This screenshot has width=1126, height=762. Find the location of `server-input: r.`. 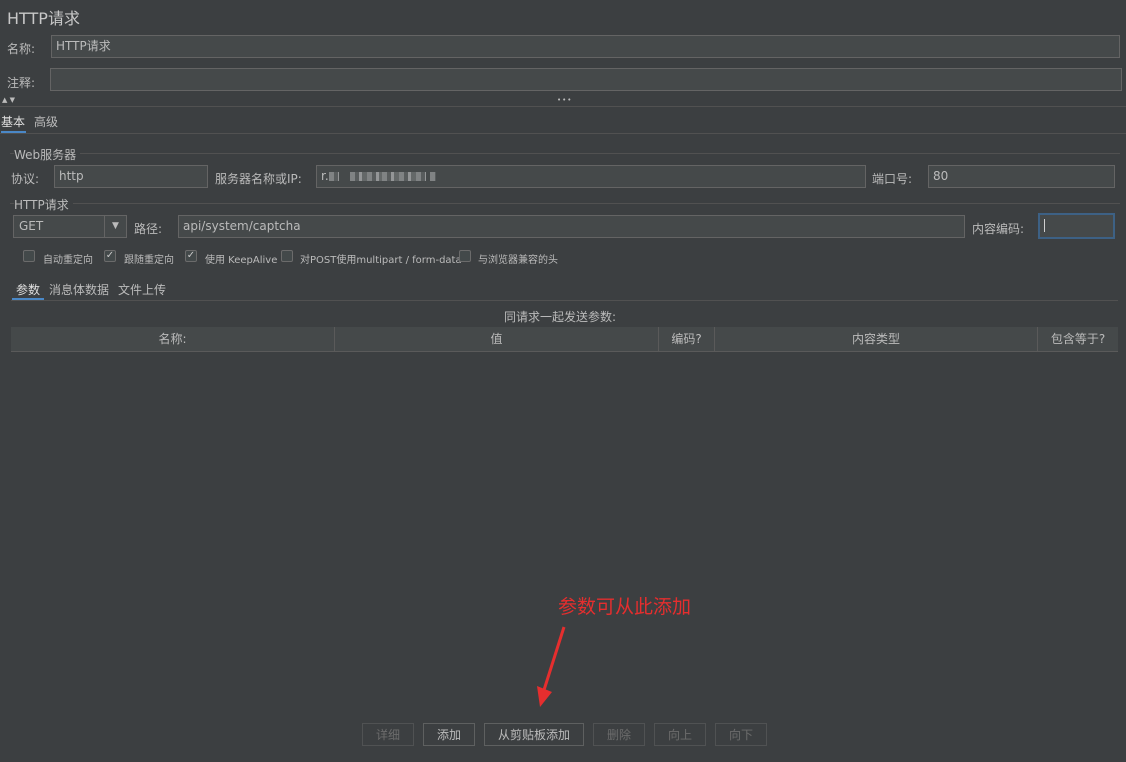

server-input: r. is located at coordinates (591, 176).